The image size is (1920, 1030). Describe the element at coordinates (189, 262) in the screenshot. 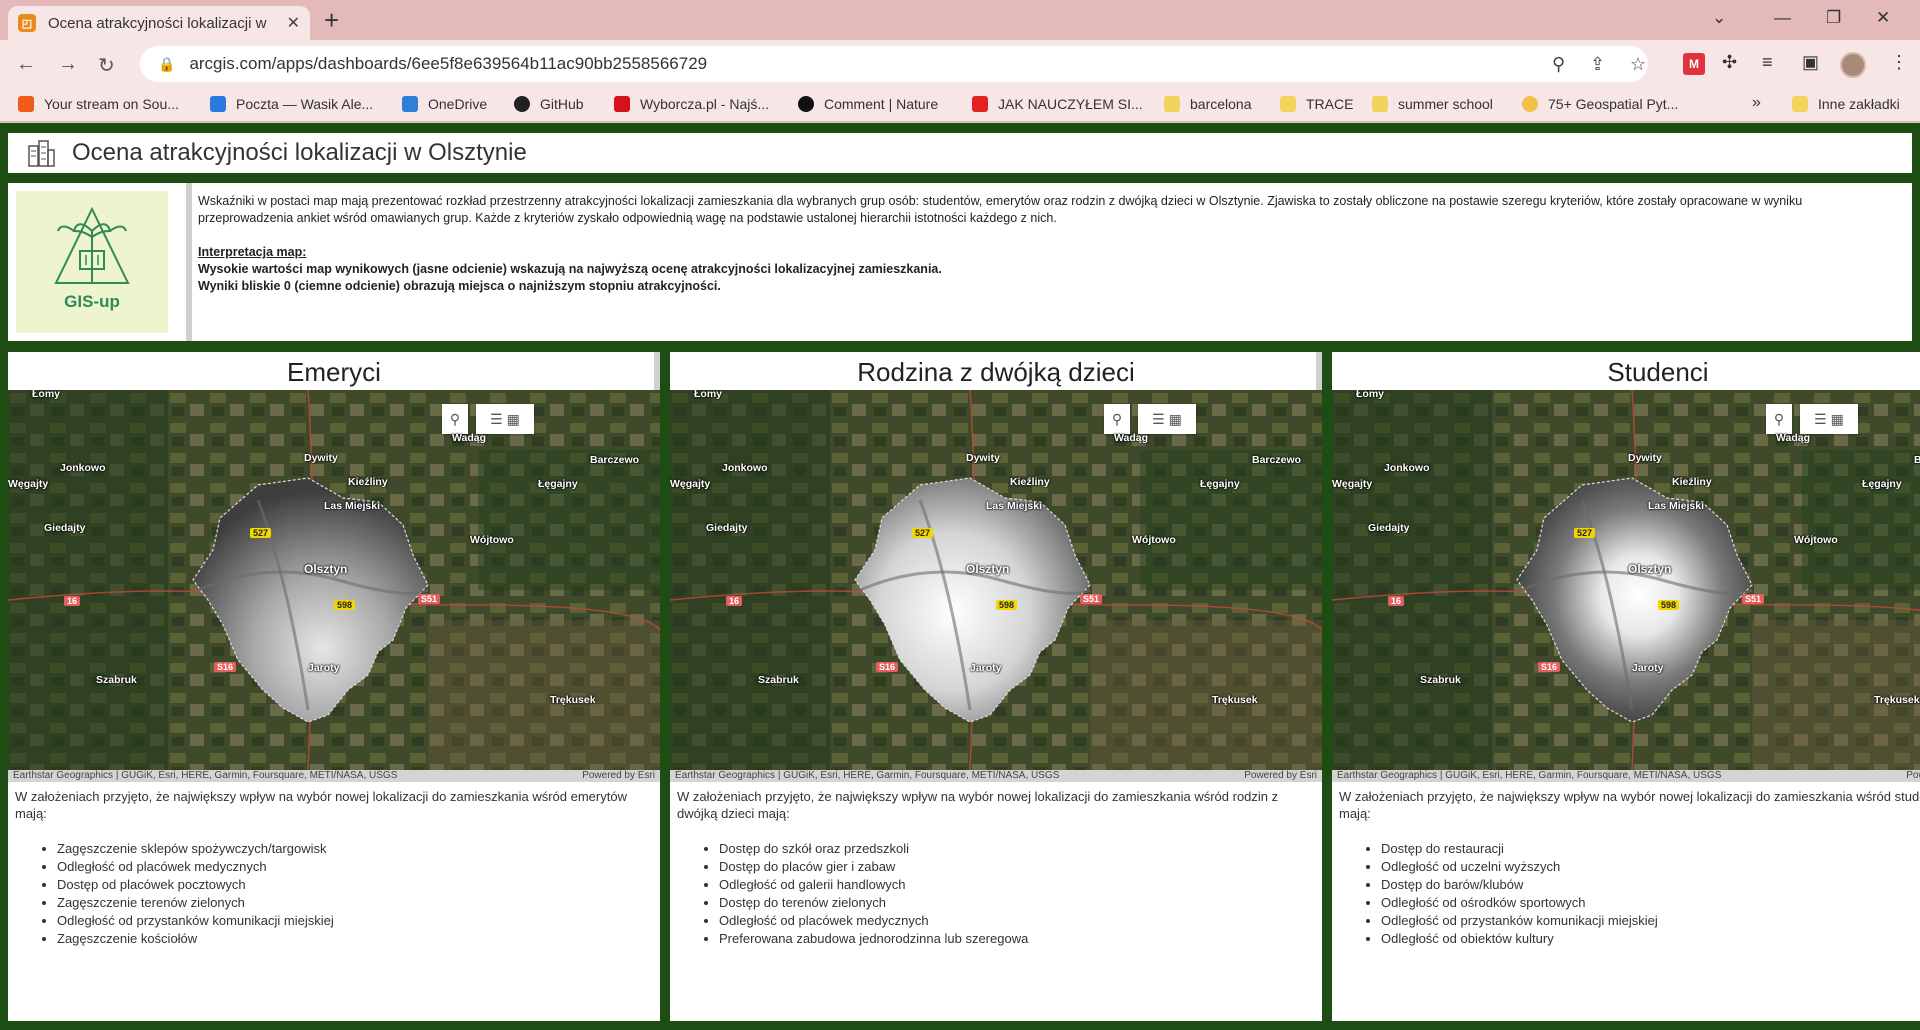

I see `info-scrollbar` at that location.